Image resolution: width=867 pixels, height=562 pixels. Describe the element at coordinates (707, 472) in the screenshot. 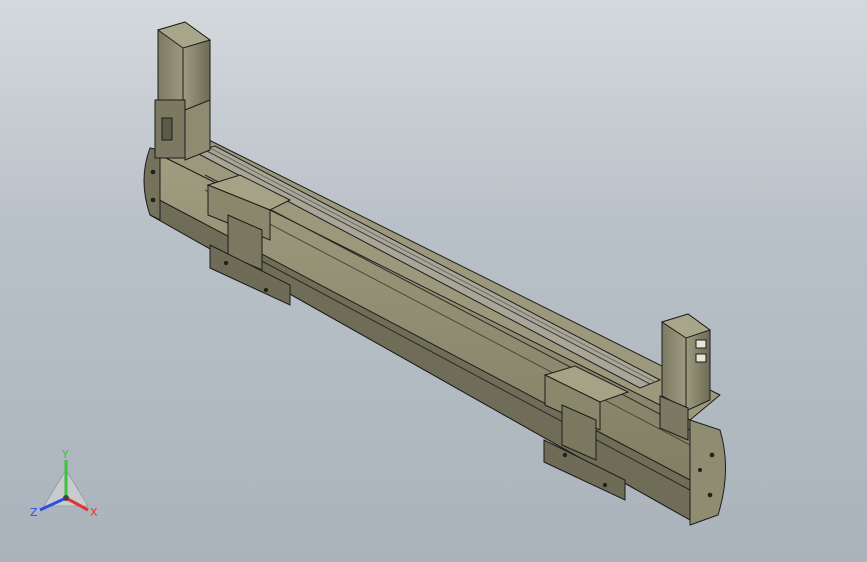

I see `right-end-cap` at that location.